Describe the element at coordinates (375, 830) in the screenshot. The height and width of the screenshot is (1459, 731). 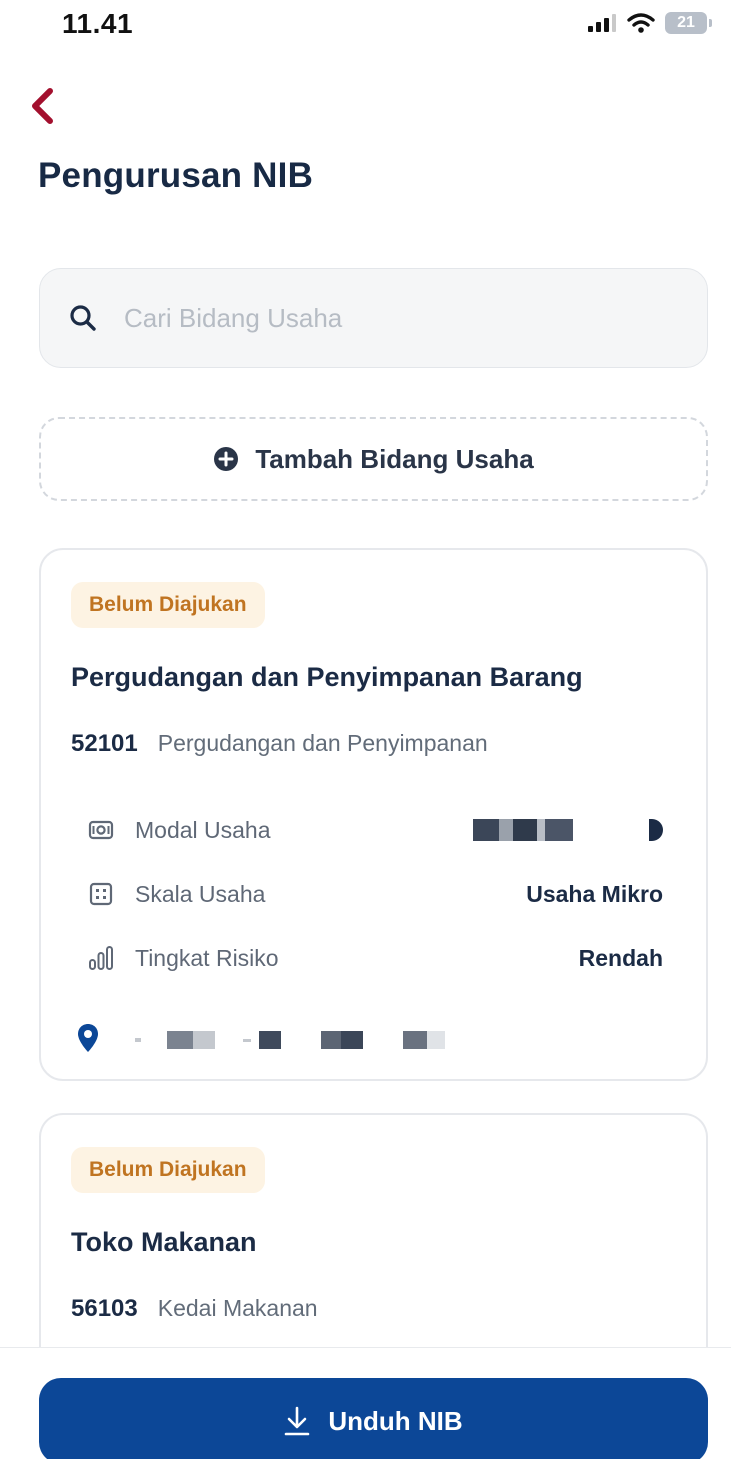
I see `info-row-modal: Modal Usaha` at that location.